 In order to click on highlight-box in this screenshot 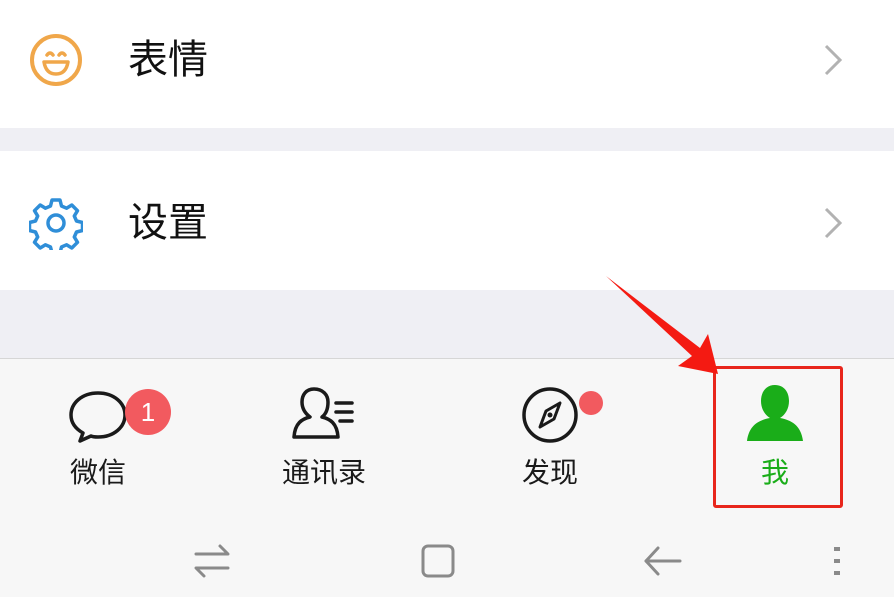, I will do `click(778, 437)`.